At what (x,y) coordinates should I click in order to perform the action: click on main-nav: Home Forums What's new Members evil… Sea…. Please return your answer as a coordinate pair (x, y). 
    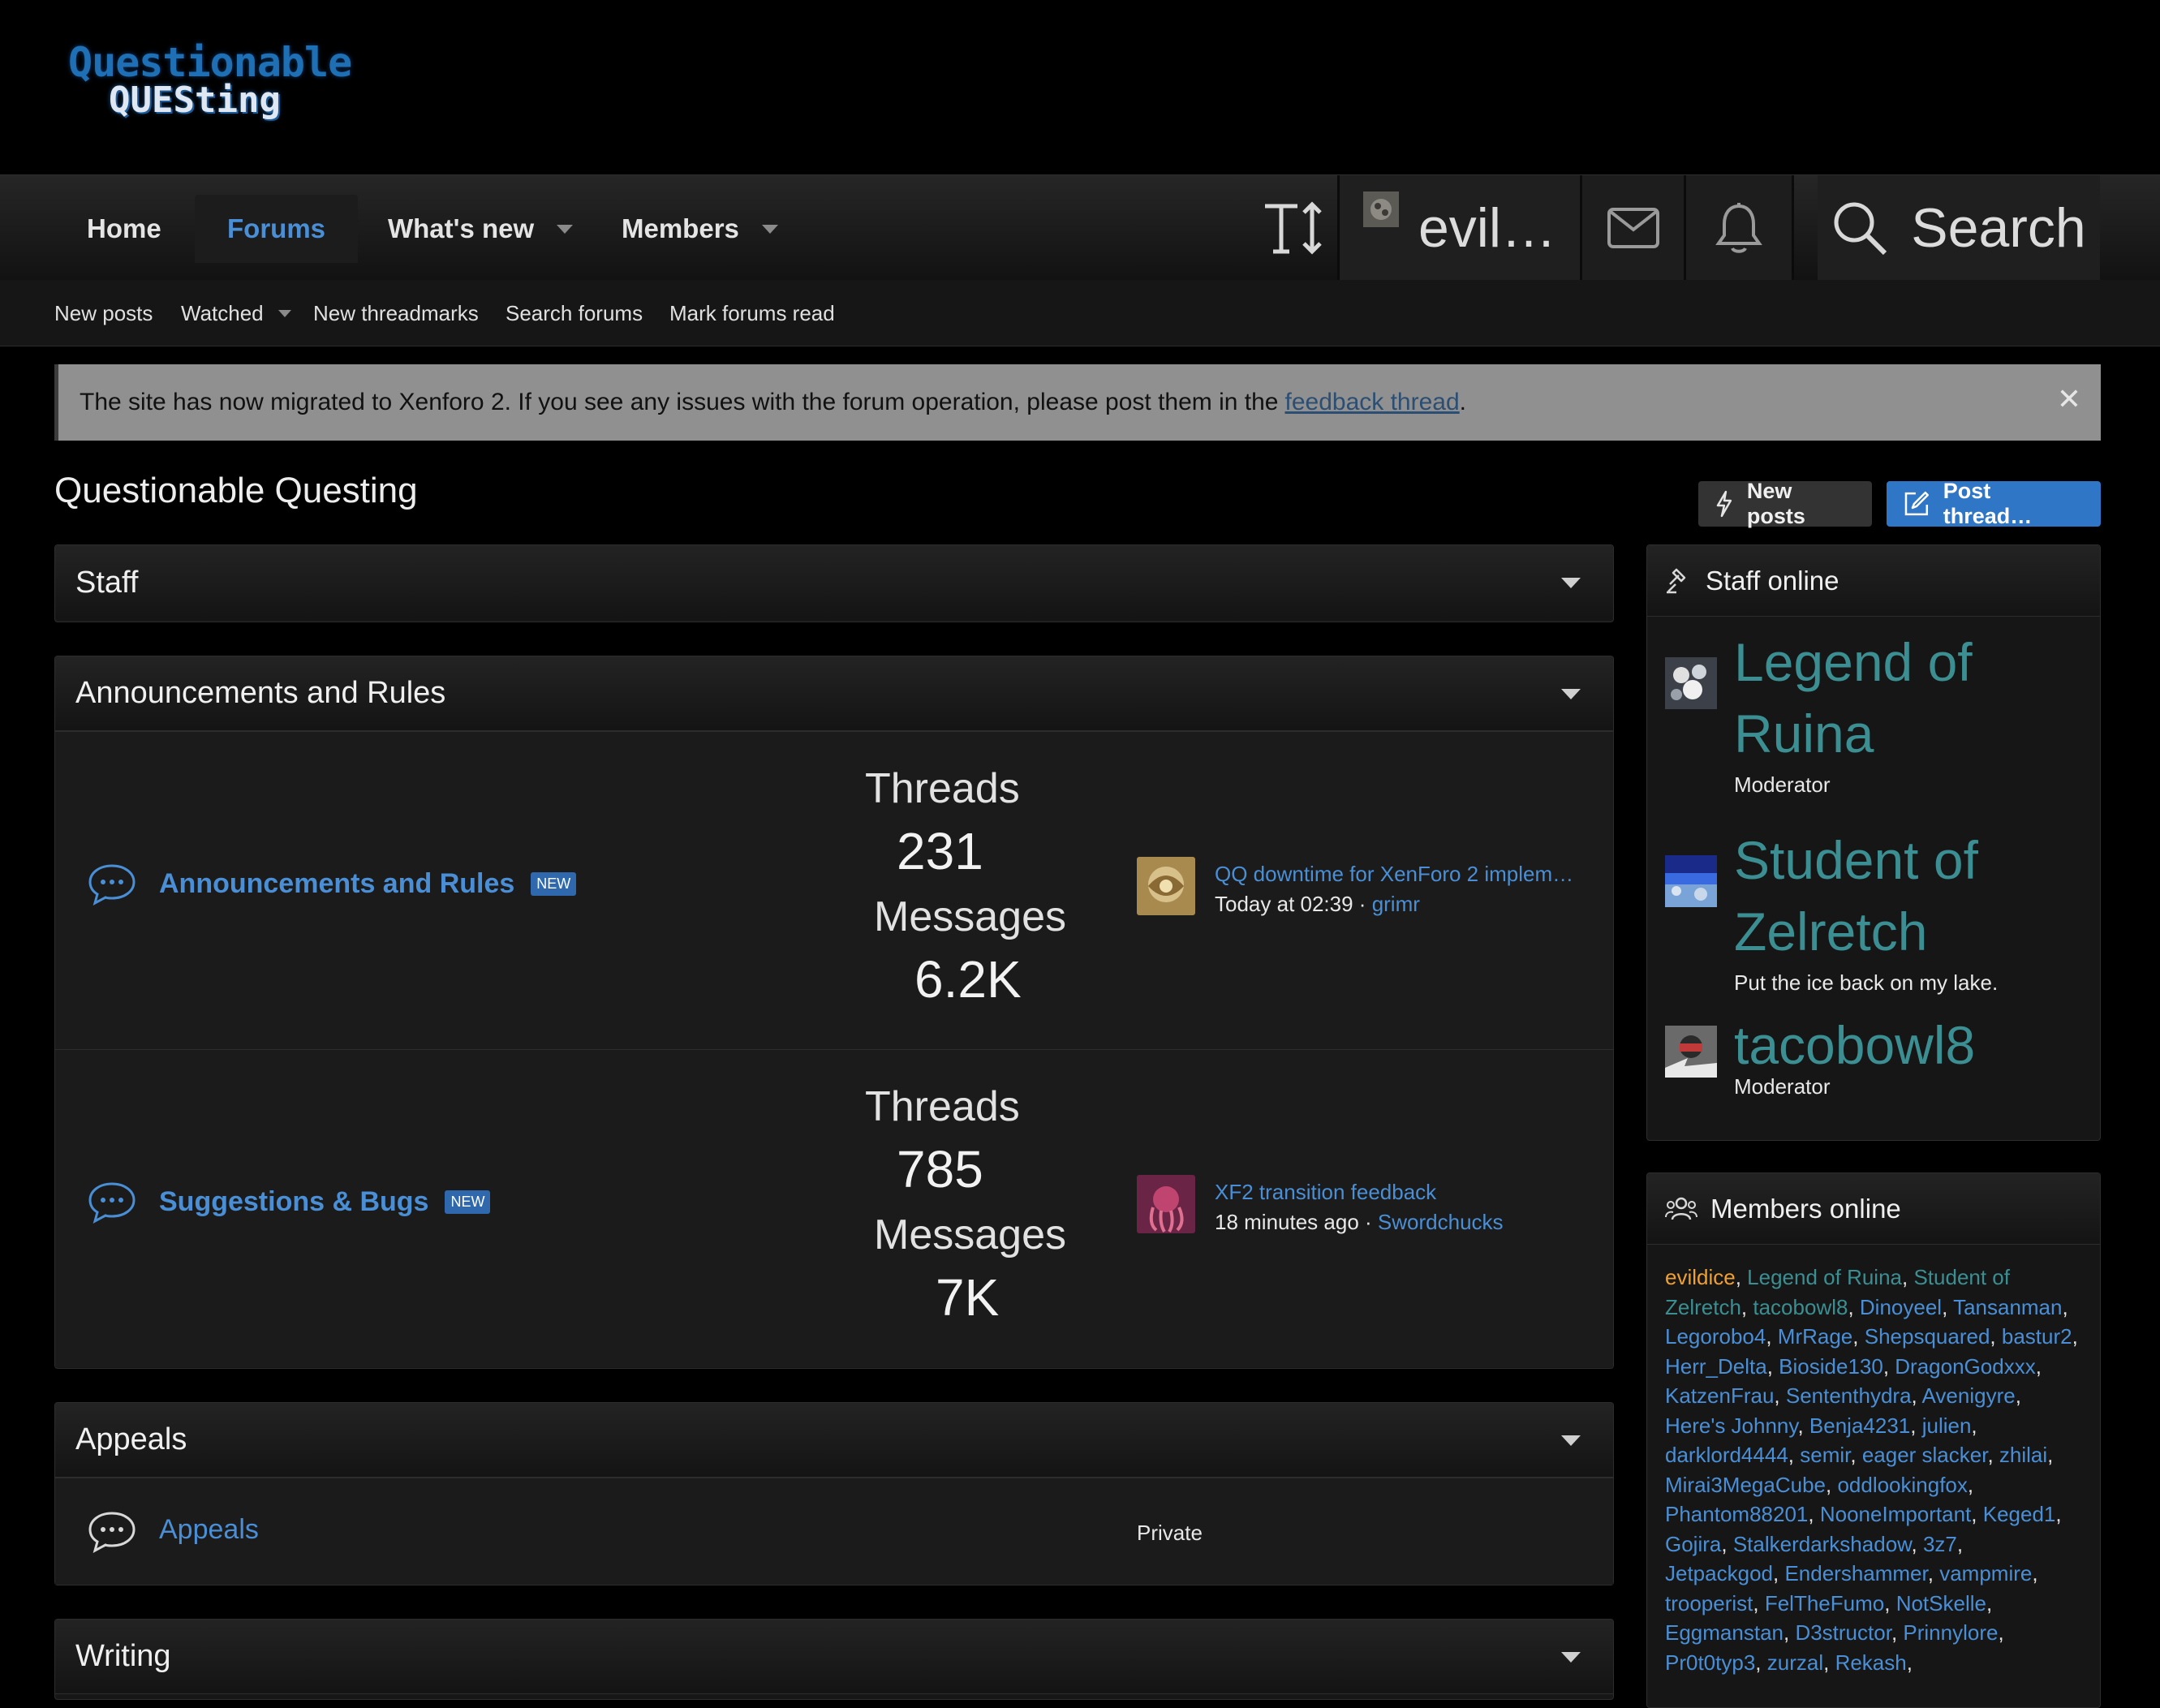
    Looking at the image, I should click on (1080, 227).